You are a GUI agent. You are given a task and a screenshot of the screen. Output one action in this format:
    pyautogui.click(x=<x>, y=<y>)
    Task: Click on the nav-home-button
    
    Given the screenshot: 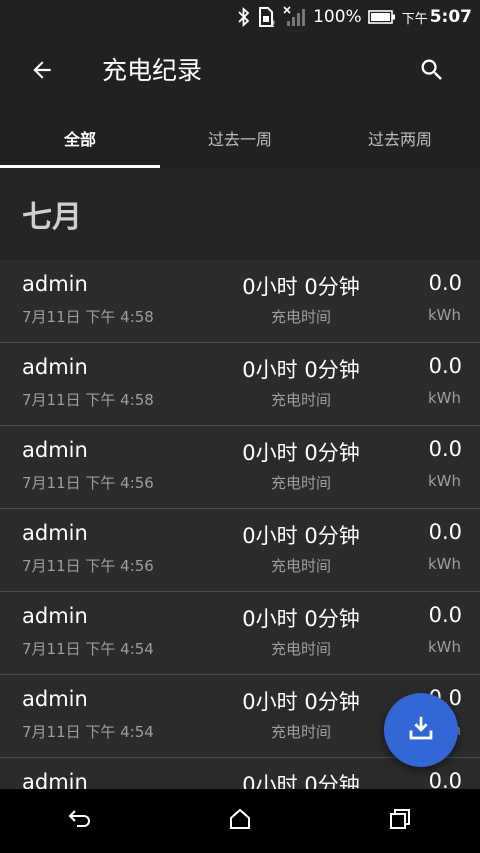 What is the action you would take?
    pyautogui.click(x=240, y=821)
    